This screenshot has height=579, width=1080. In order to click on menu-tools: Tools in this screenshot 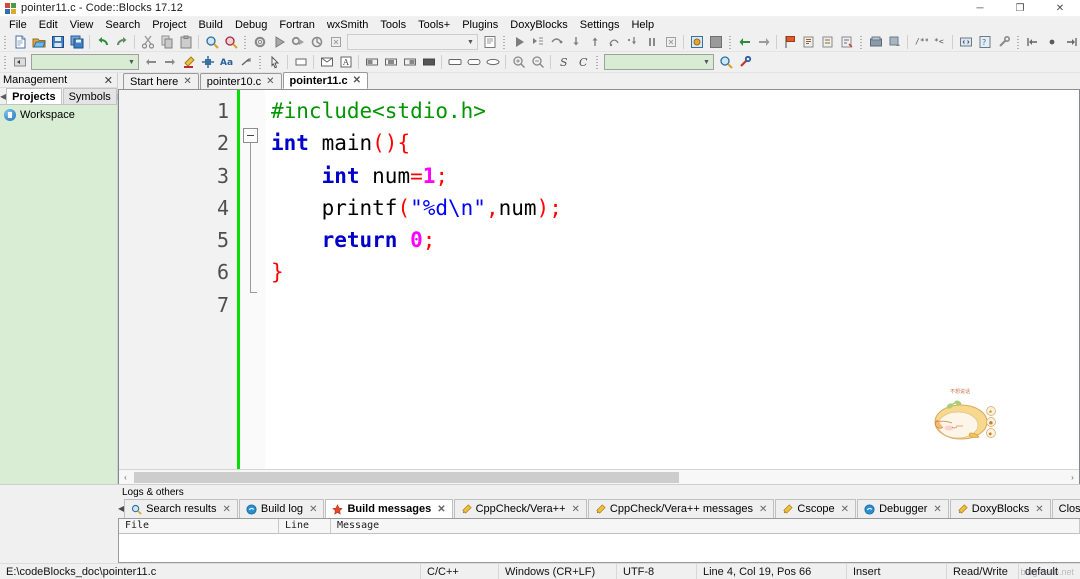, I will do `click(393, 25)`.